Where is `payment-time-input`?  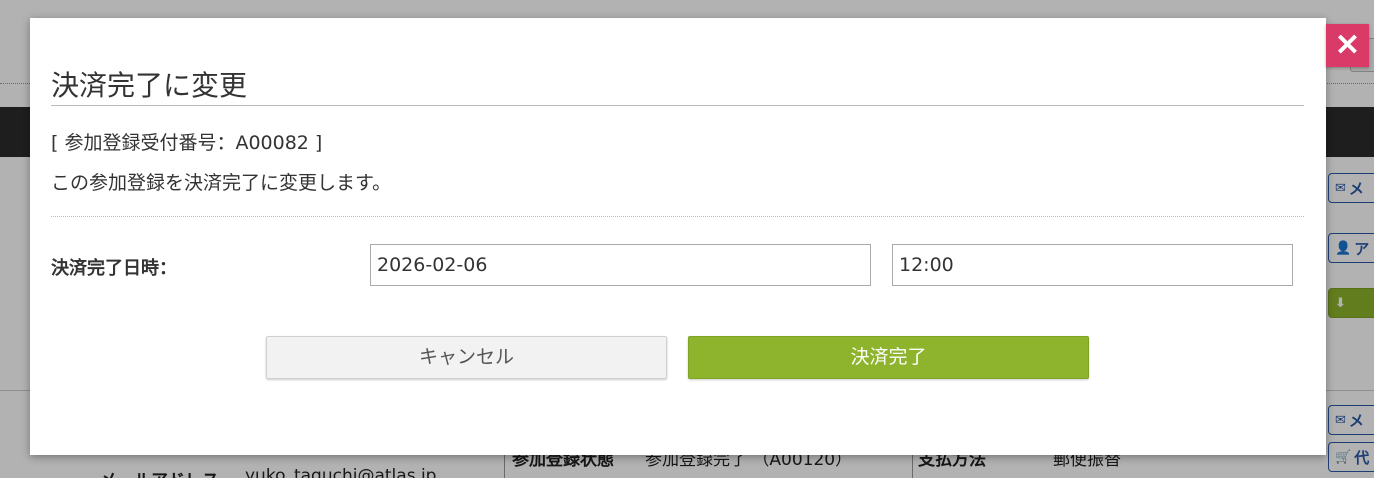 payment-time-input is located at coordinates (1092, 265).